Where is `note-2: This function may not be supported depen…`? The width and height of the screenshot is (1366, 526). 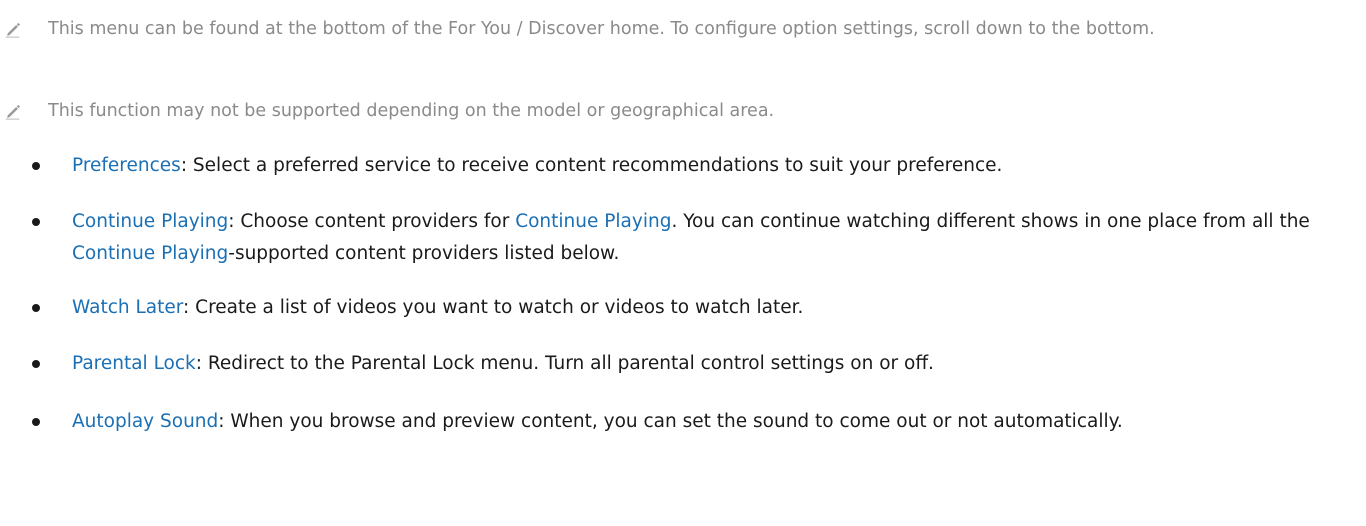
note-2: This function may not be supported depen… is located at coordinates (665, 111).